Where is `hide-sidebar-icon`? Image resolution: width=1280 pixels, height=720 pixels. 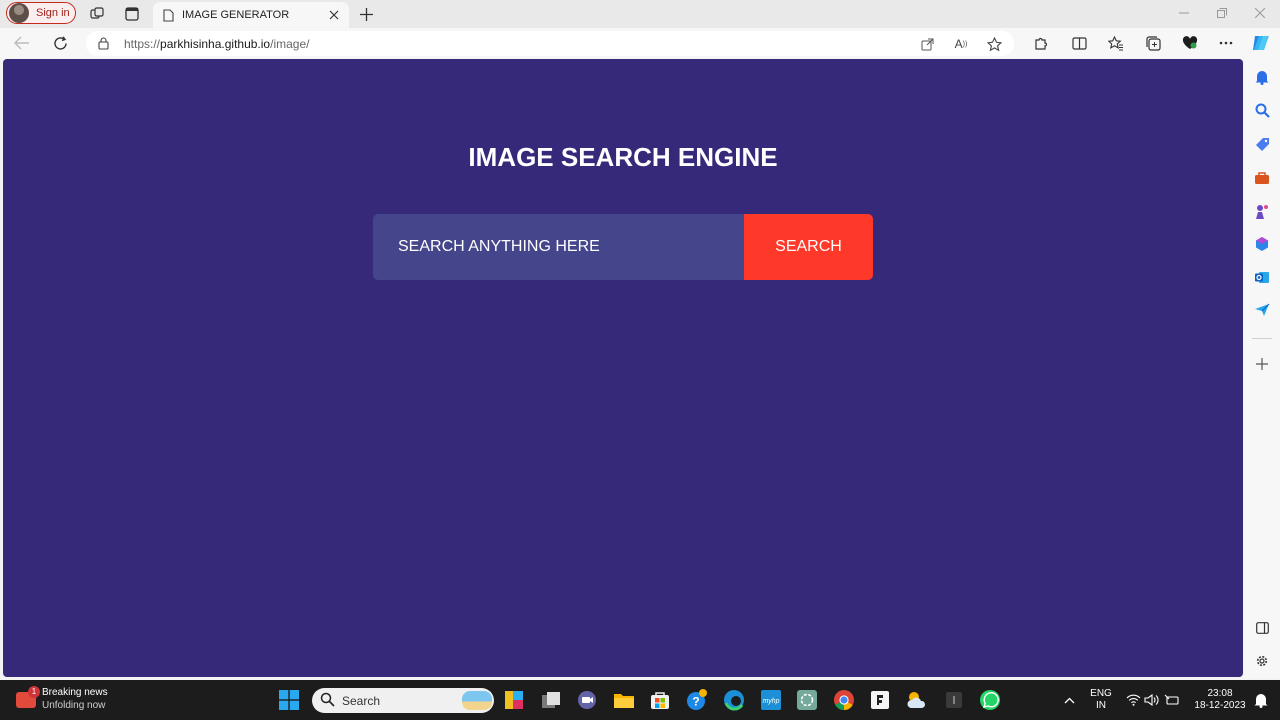 hide-sidebar-icon is located at coordinates (1262, 628).